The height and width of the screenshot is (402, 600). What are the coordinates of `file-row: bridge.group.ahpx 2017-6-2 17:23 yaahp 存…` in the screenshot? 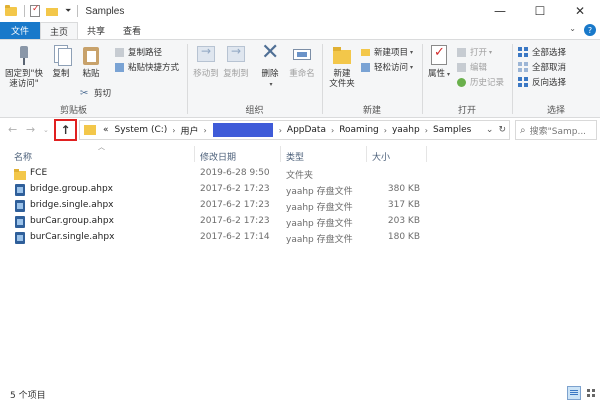 It's located at (300, 190).